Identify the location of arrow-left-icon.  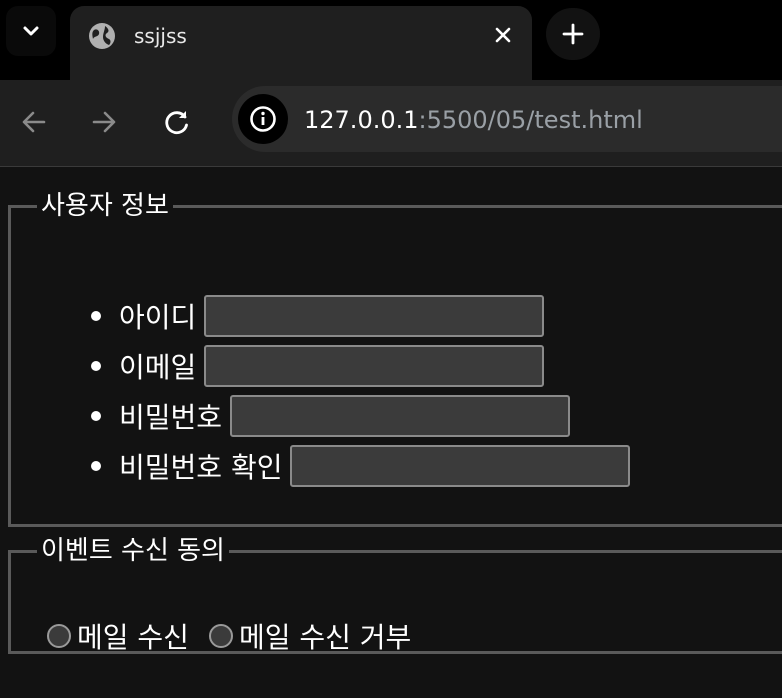
(34, 122).